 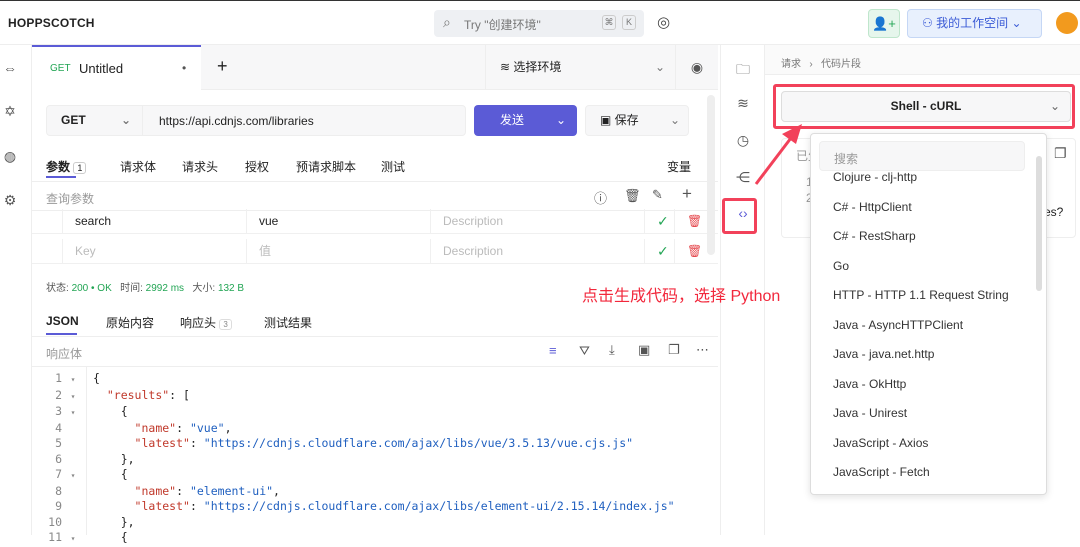 I want to click on download-icon: ⤓, so click(x=612, y=350).